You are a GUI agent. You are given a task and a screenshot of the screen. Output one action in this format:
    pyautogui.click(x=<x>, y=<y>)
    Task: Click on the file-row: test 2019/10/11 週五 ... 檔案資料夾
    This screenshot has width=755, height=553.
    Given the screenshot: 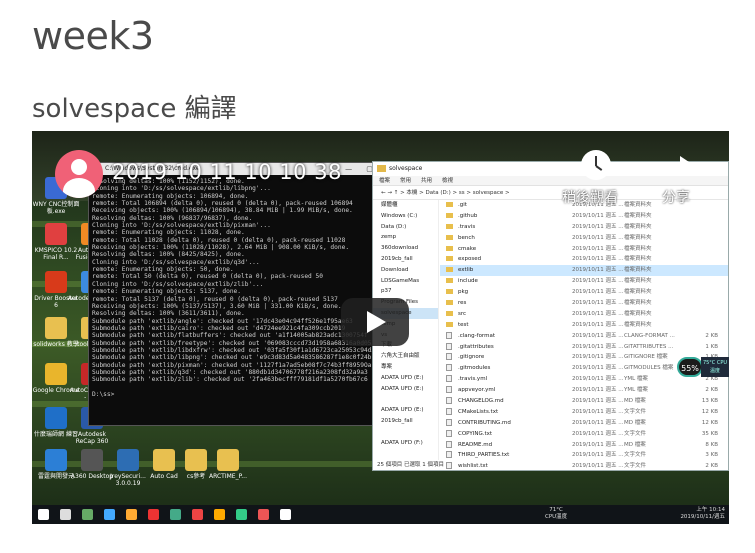 What is the action you would take?
    pyautogui.click(x=584, y=325)
    